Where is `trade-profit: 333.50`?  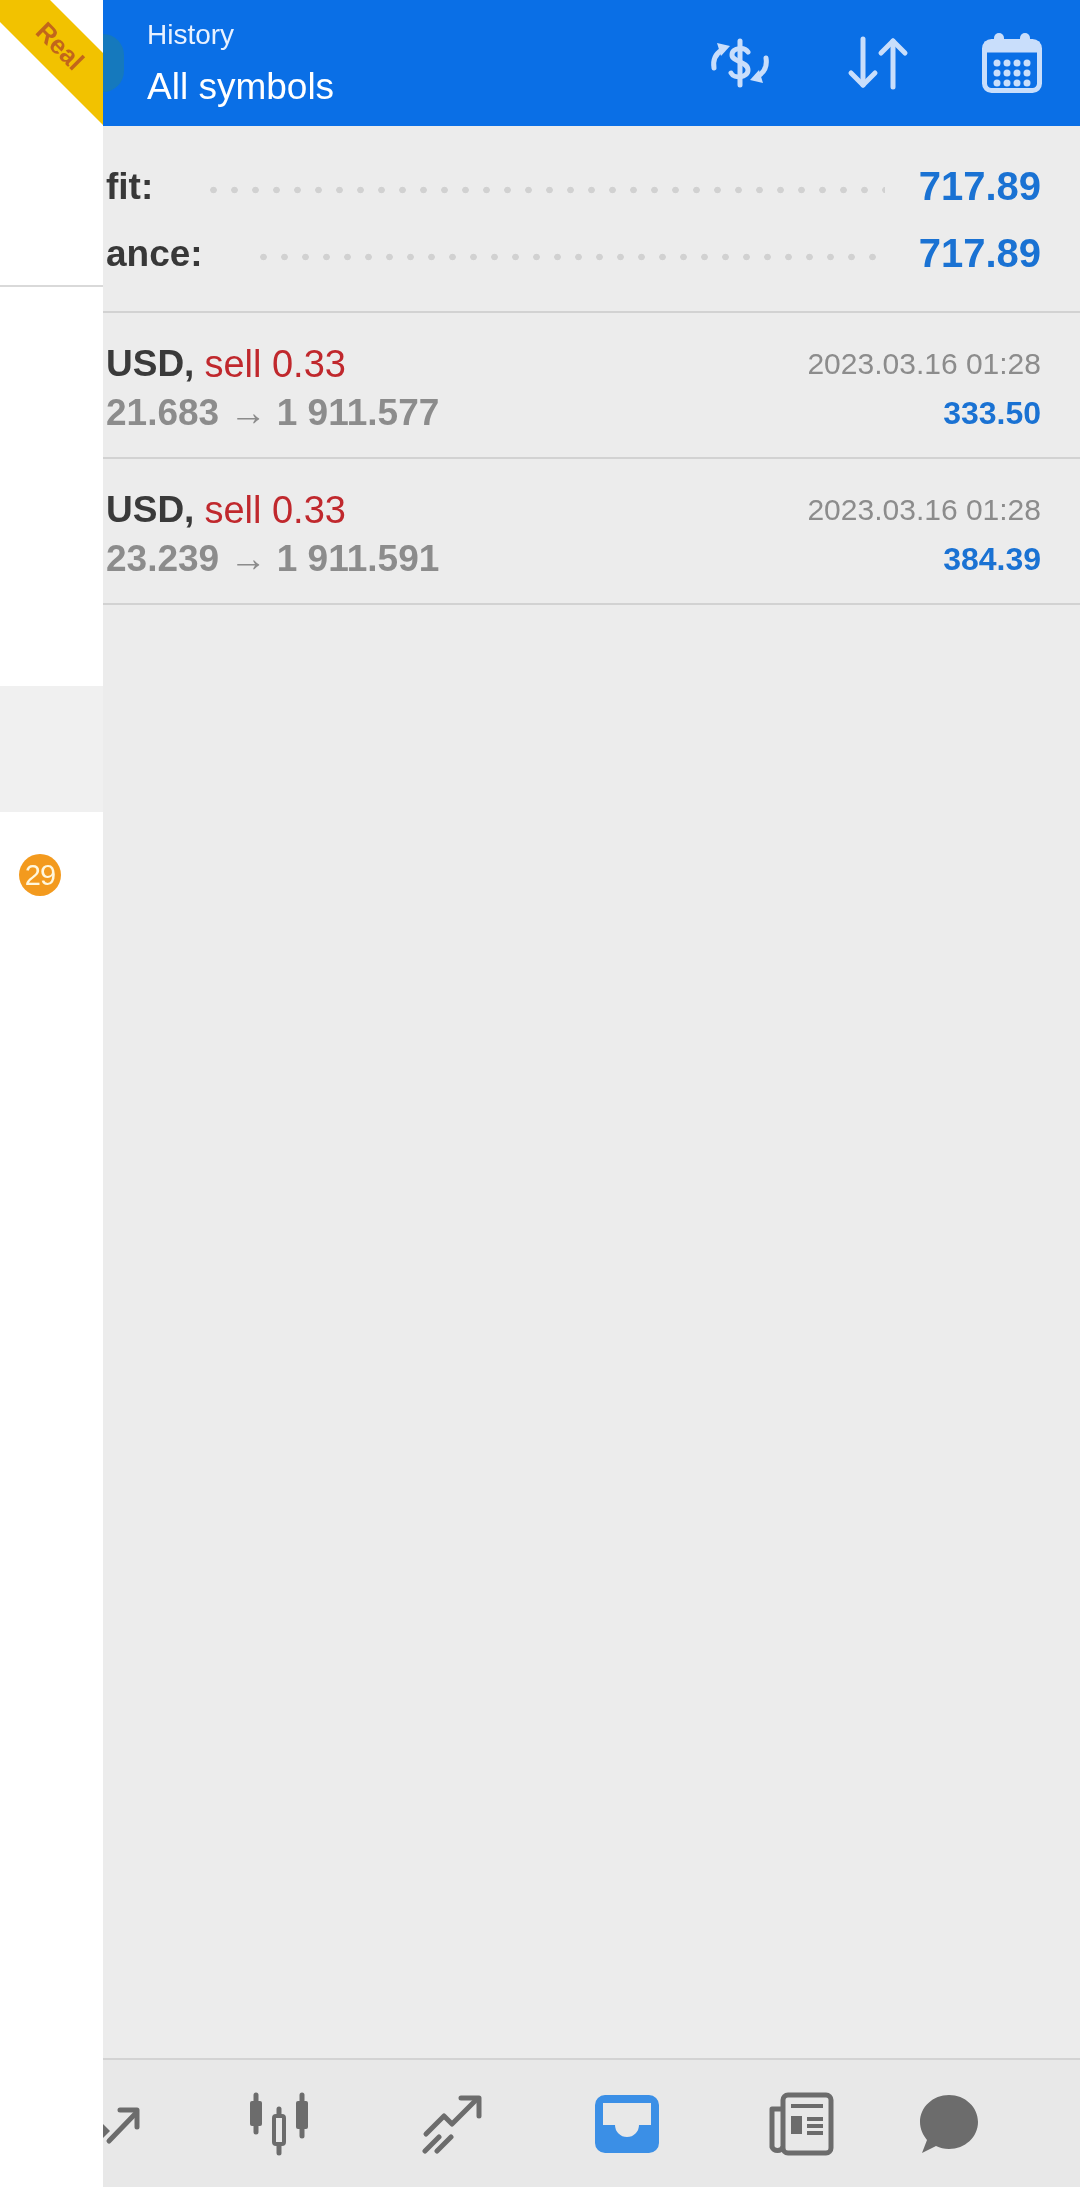 trade-profit: 333.50 is located at coordinates (992, 413).